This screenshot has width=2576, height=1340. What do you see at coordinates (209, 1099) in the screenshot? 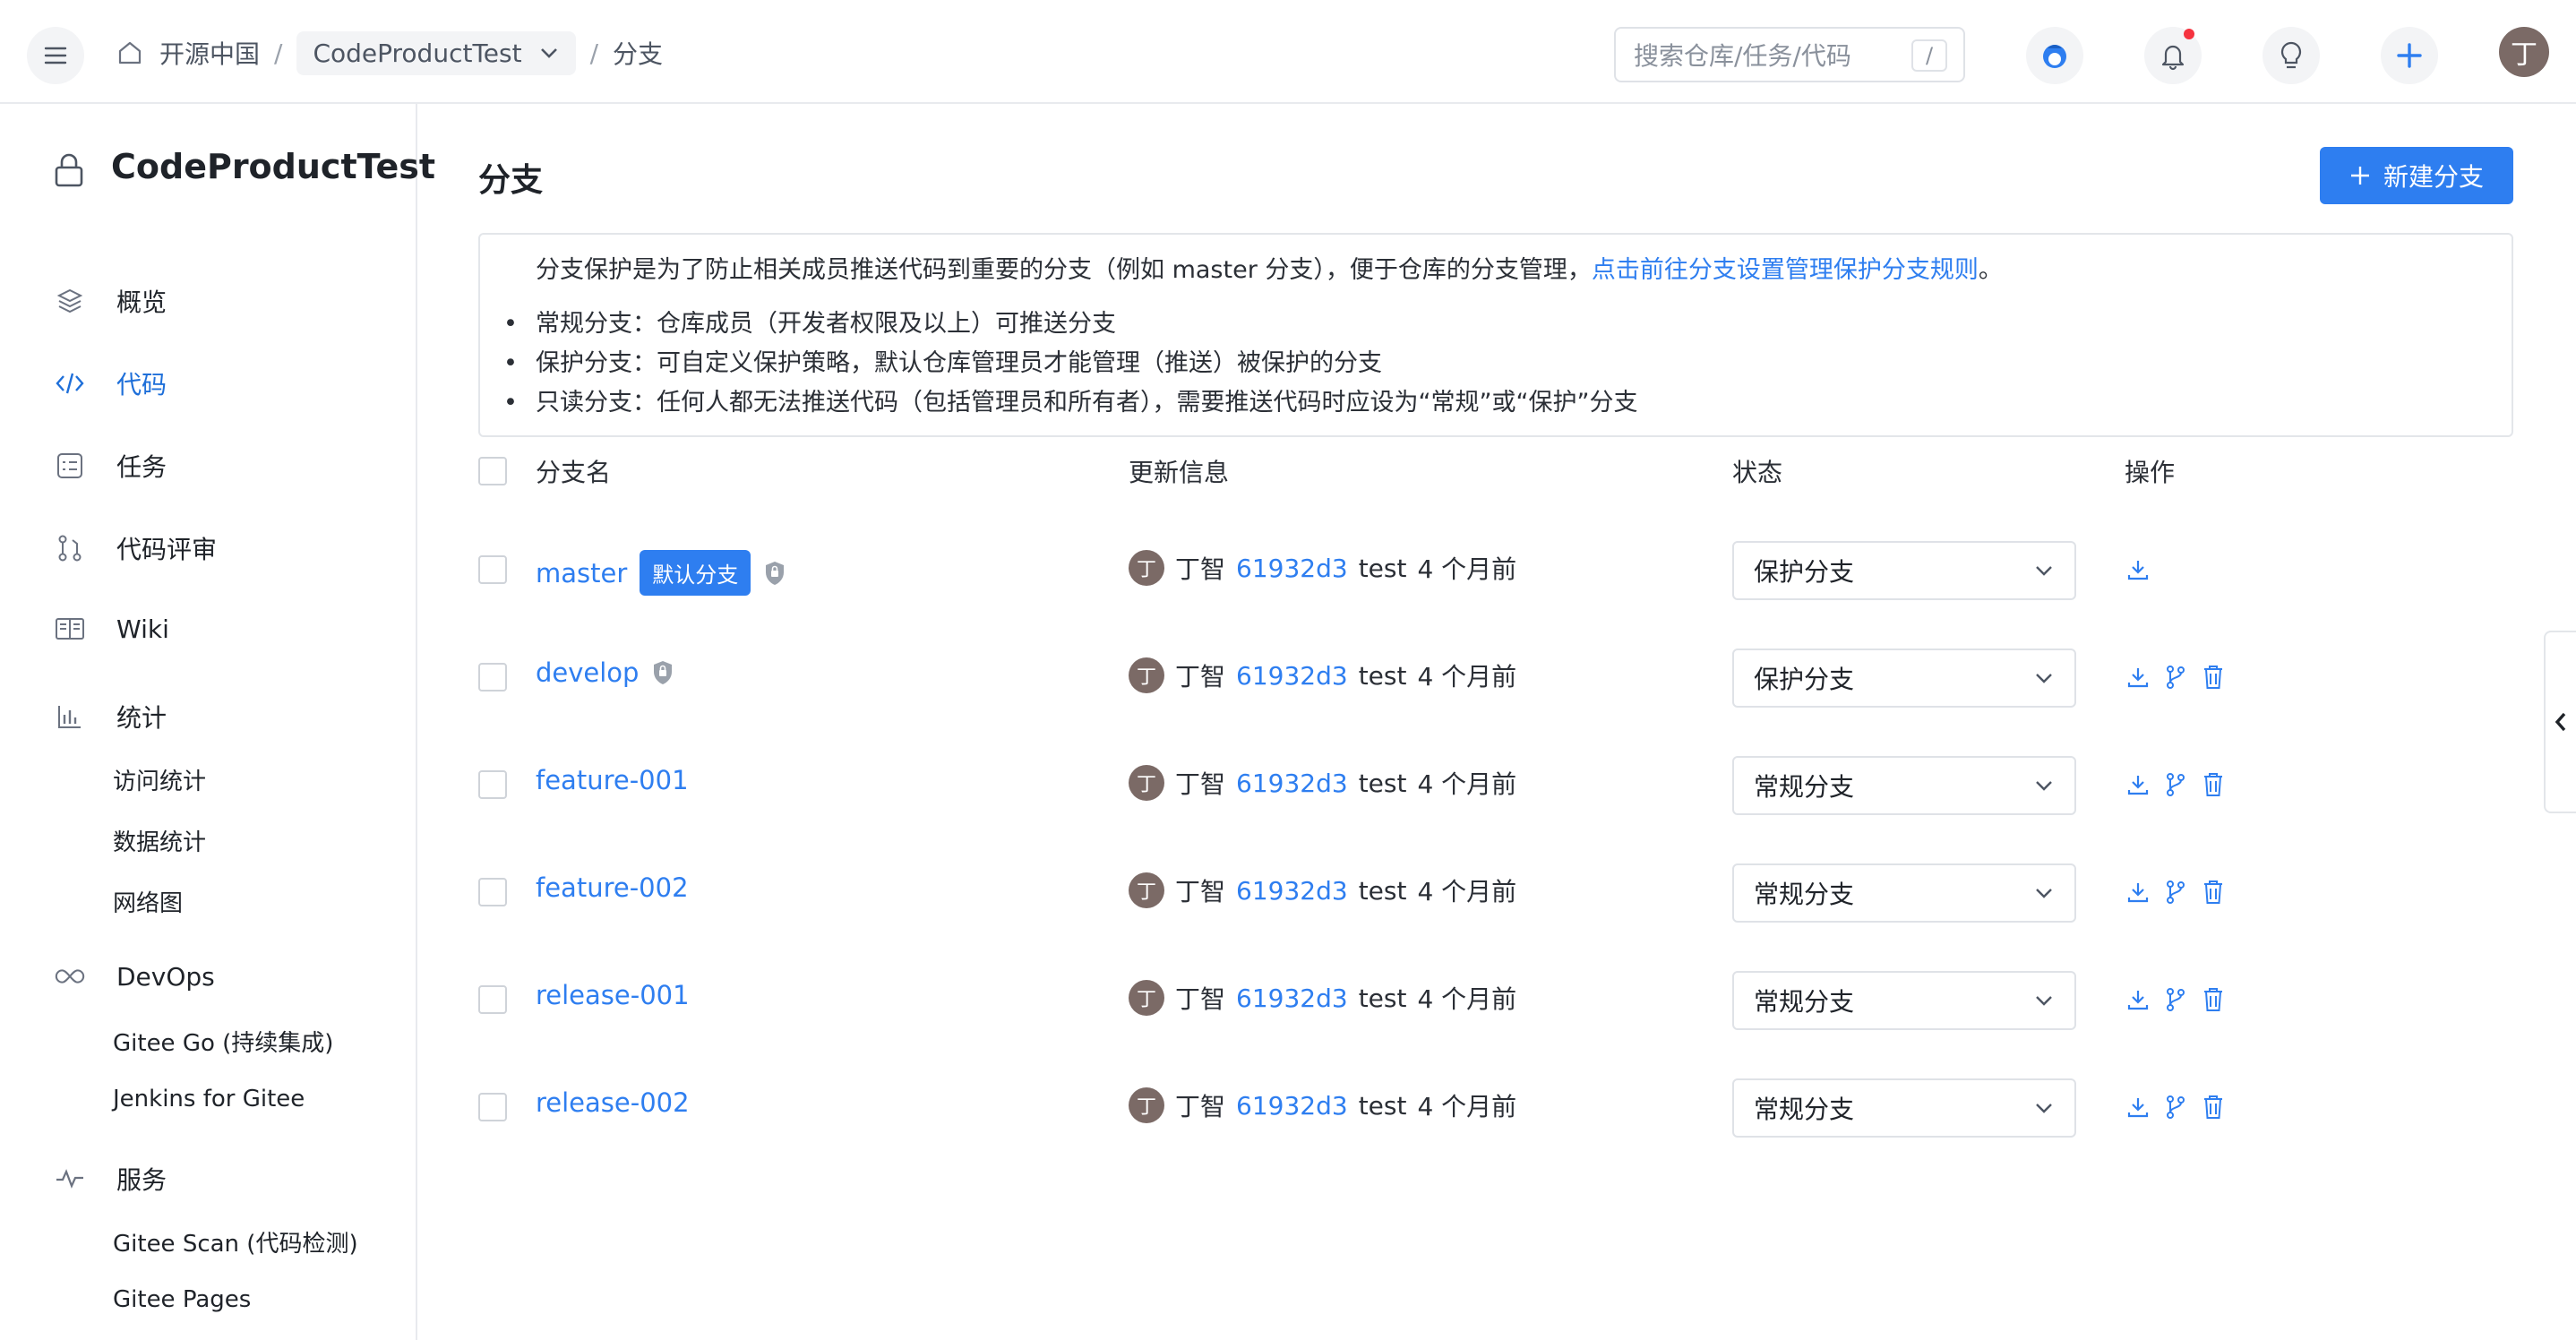
I see `sidebar-sub-jenkins: Jenkins for Gitee` at bounding box center [209, 1099].